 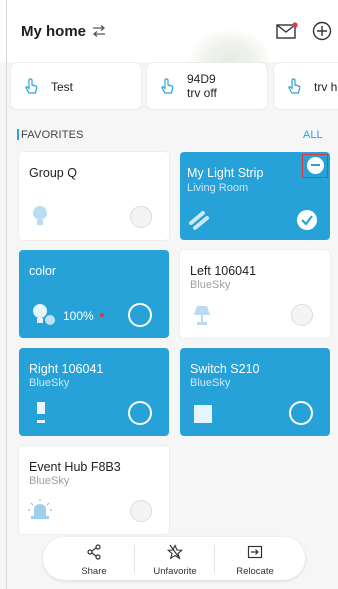 What do you see at coordinates (18, 134) in the screenshot?
I see `favorites-accent-bar` at bounding box center [18, 134].